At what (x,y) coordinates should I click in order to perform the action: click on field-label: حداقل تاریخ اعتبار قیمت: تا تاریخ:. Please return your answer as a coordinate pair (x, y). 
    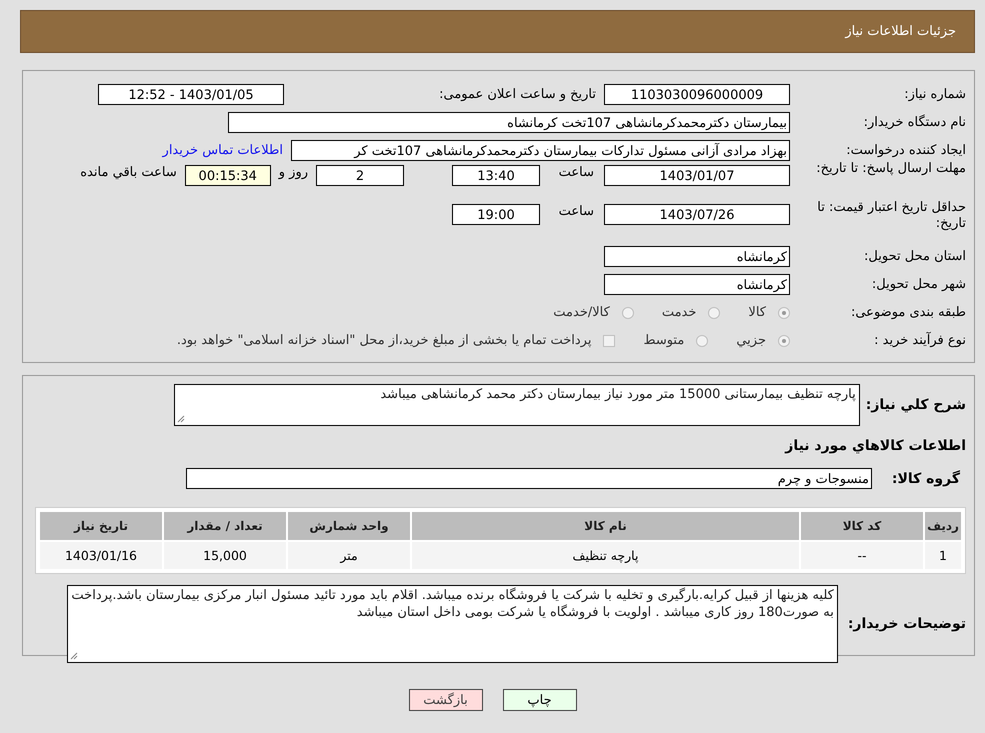
    Looking at the image, I should click on (891, 216).